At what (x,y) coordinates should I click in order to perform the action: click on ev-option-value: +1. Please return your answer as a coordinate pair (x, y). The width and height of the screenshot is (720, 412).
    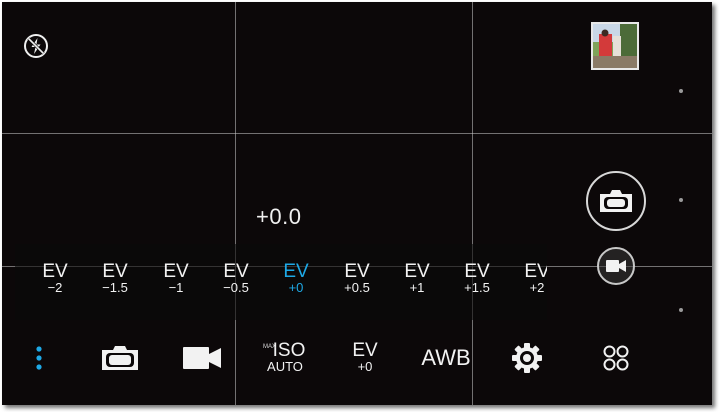
    Looking at the image, I should click on (417, 287).